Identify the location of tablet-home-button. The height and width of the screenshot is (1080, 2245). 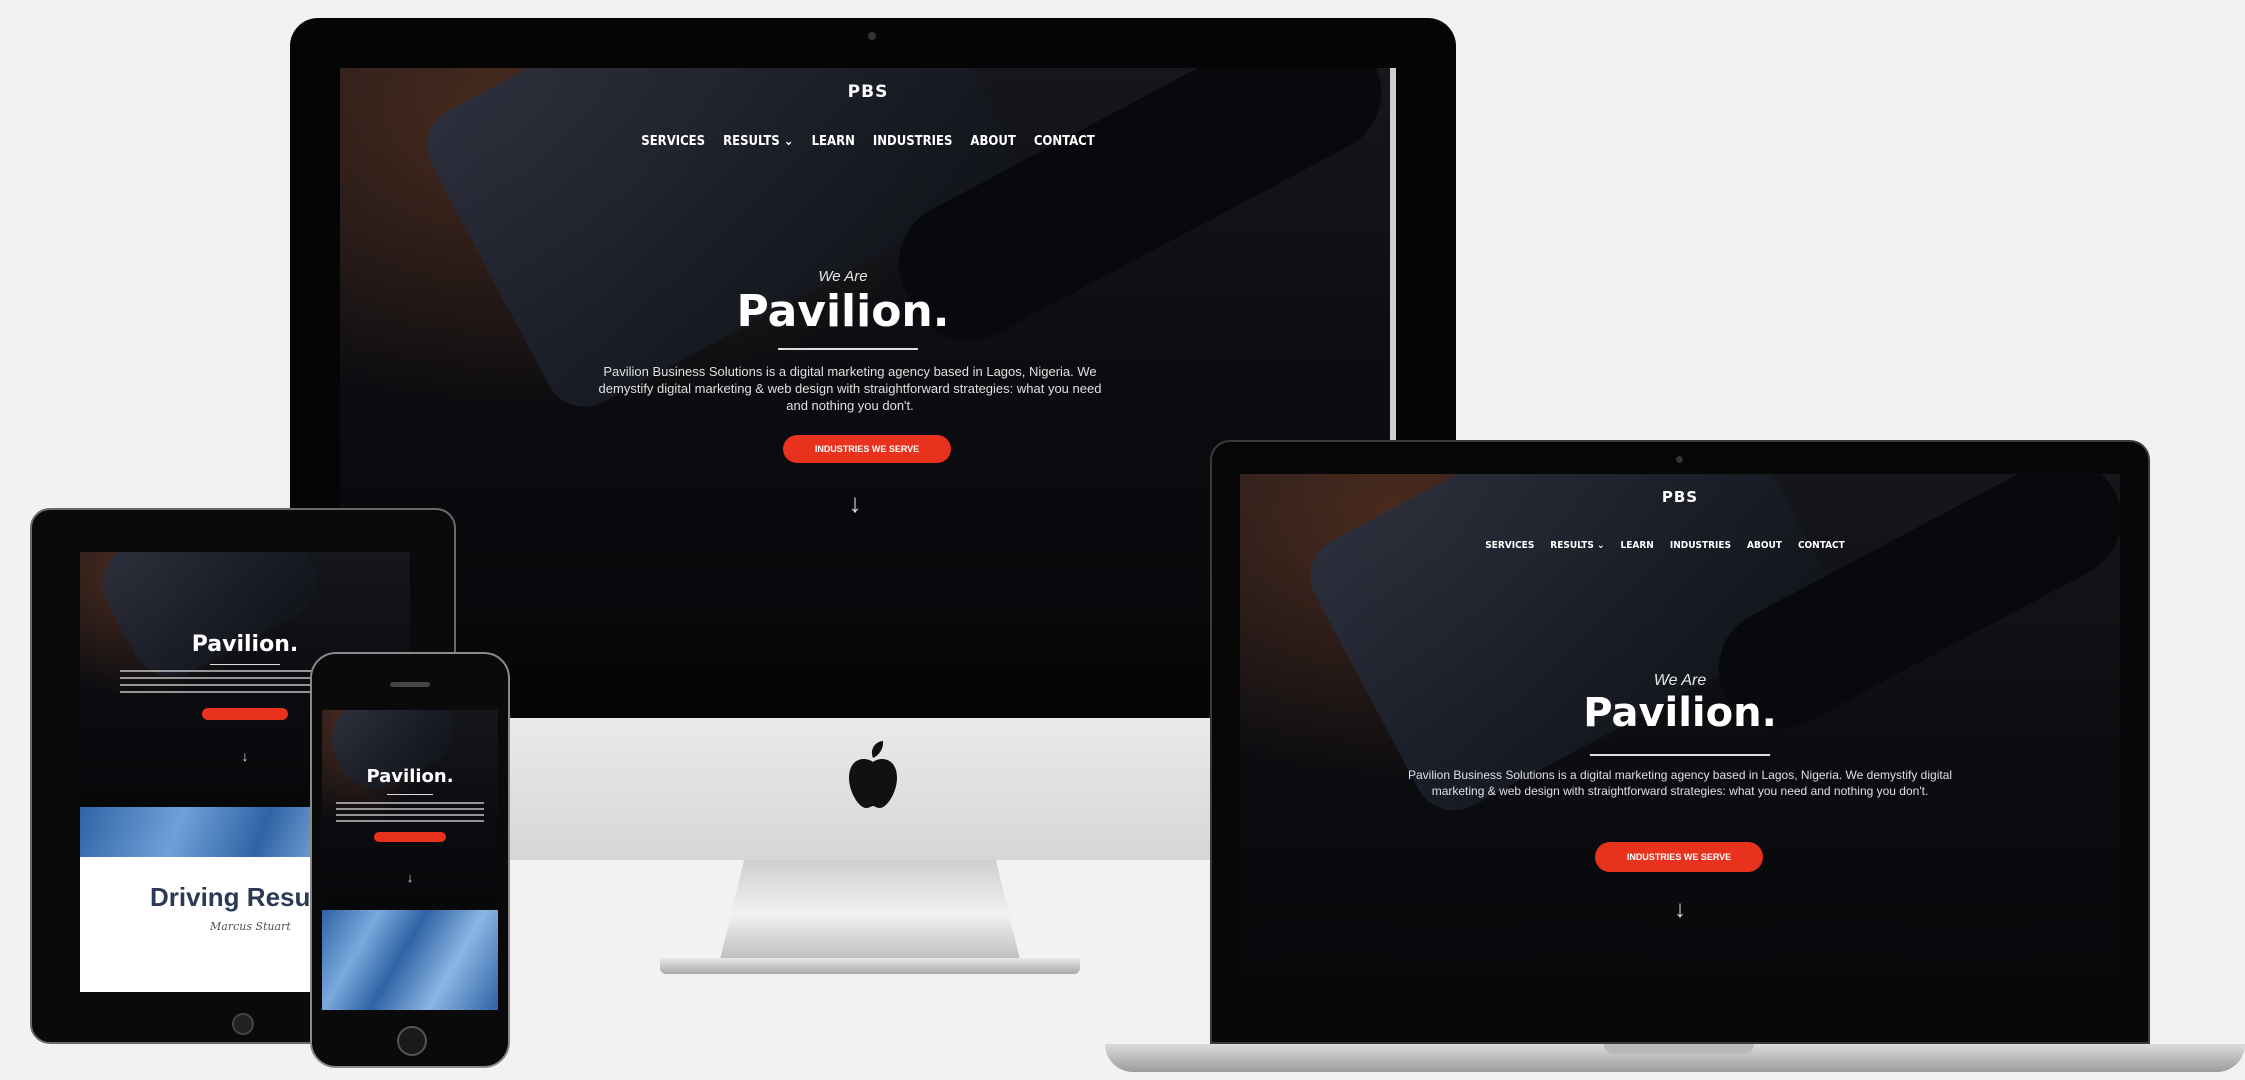
(243, 1024).